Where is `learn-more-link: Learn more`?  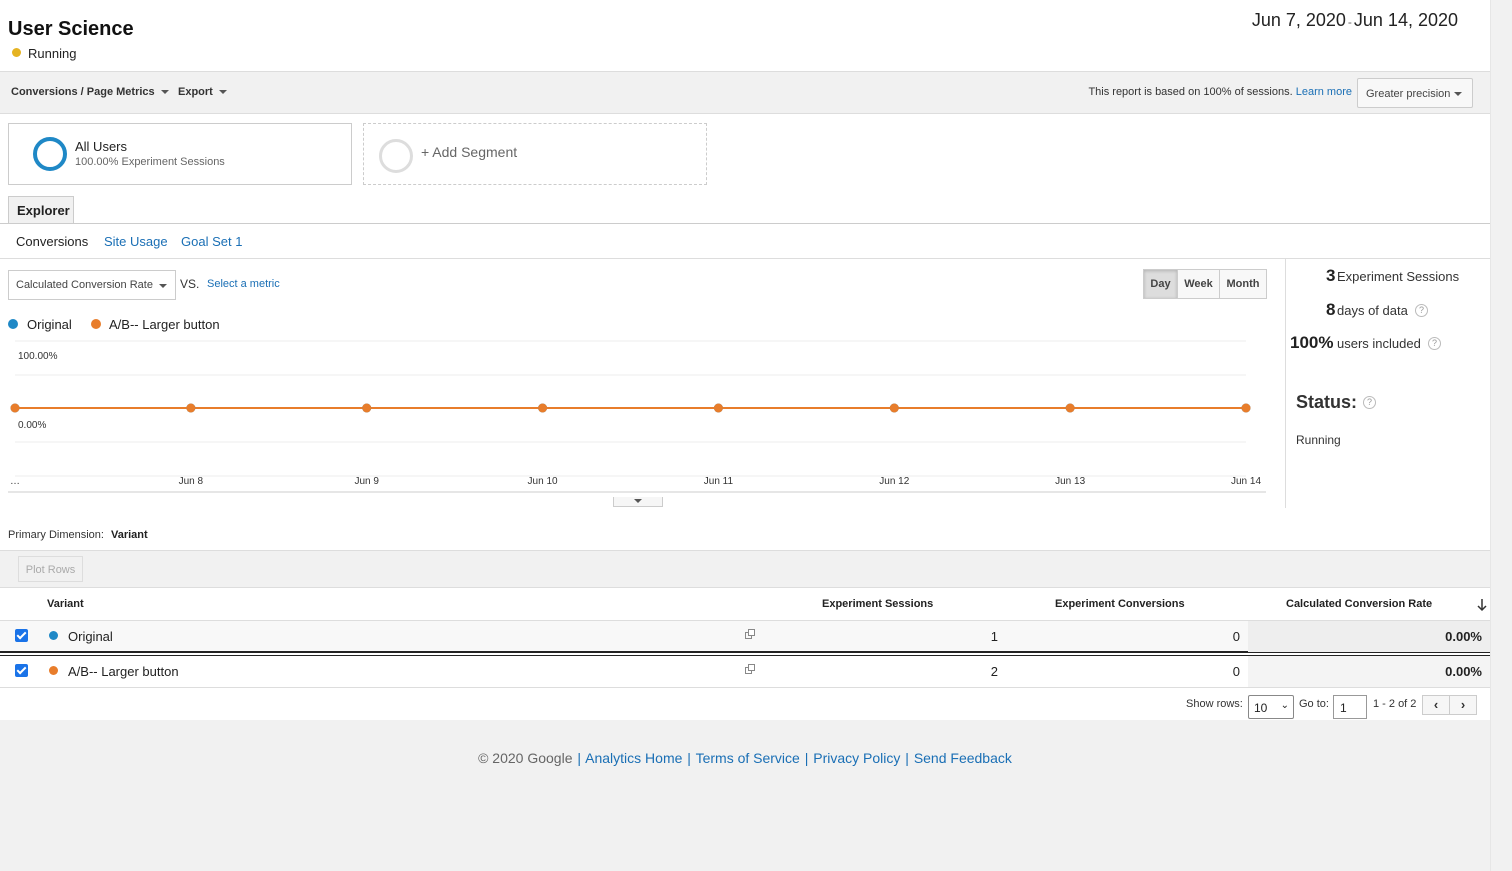
learn-more-link: Learn more is located at coordinates (1324, 92).